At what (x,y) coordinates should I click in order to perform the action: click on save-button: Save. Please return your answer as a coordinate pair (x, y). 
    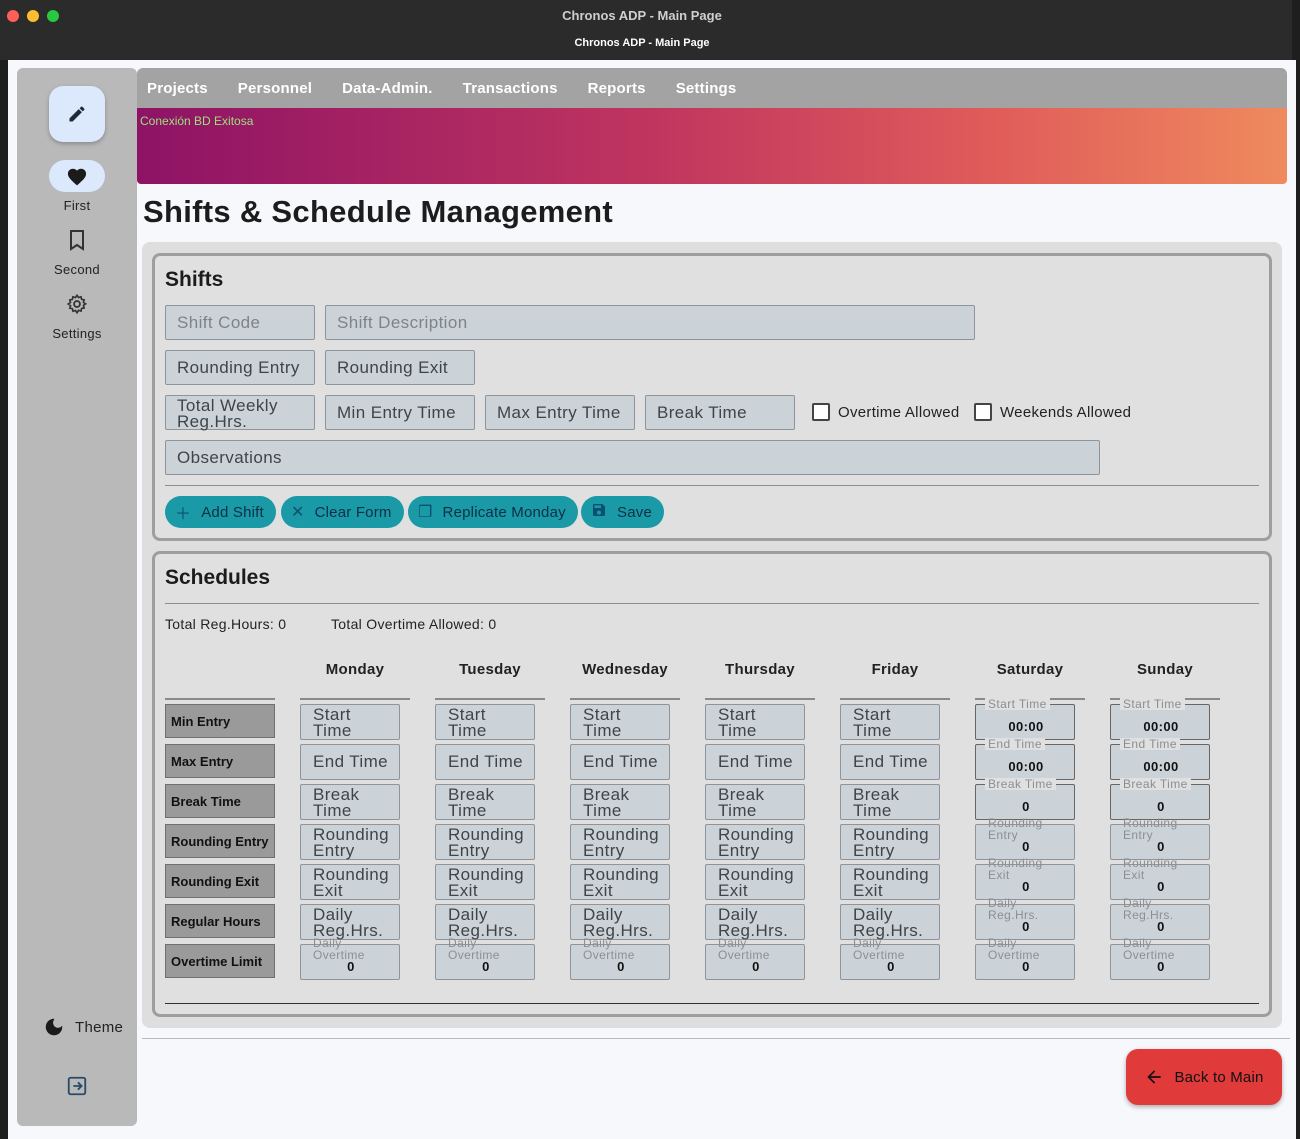
    Looking at the image, I should click on (622, 512).